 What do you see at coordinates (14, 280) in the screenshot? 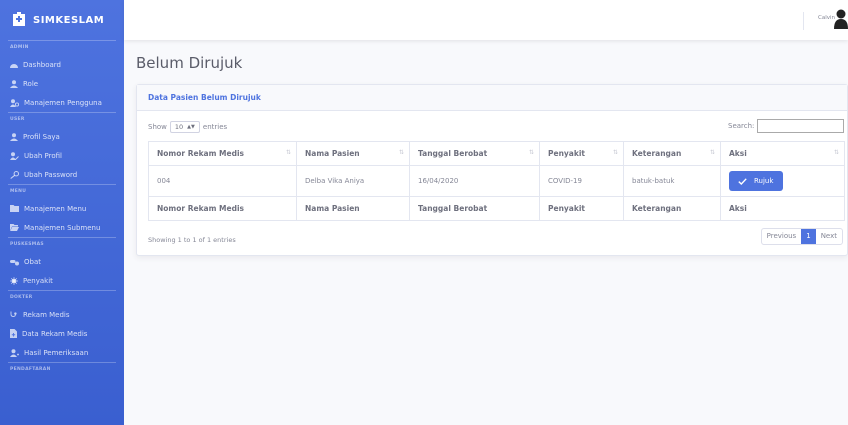
I see `virus-icon` at bounding box center [14, 280].